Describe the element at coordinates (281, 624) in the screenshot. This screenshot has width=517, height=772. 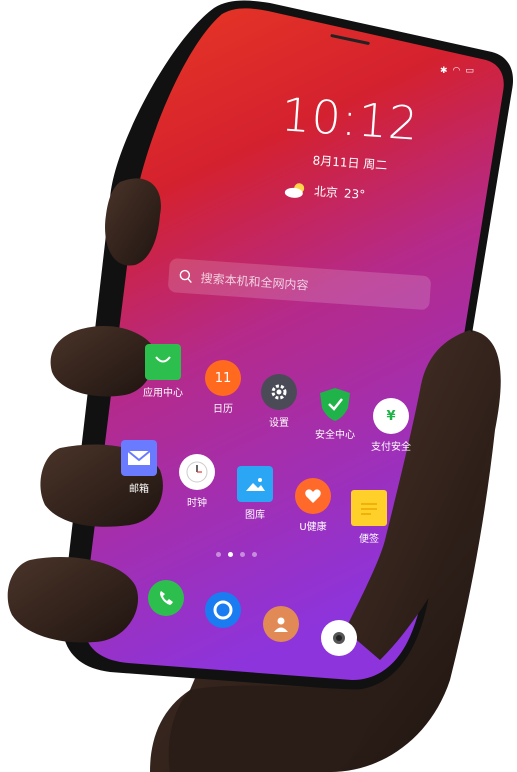
I see `contacts-icon` at that location.